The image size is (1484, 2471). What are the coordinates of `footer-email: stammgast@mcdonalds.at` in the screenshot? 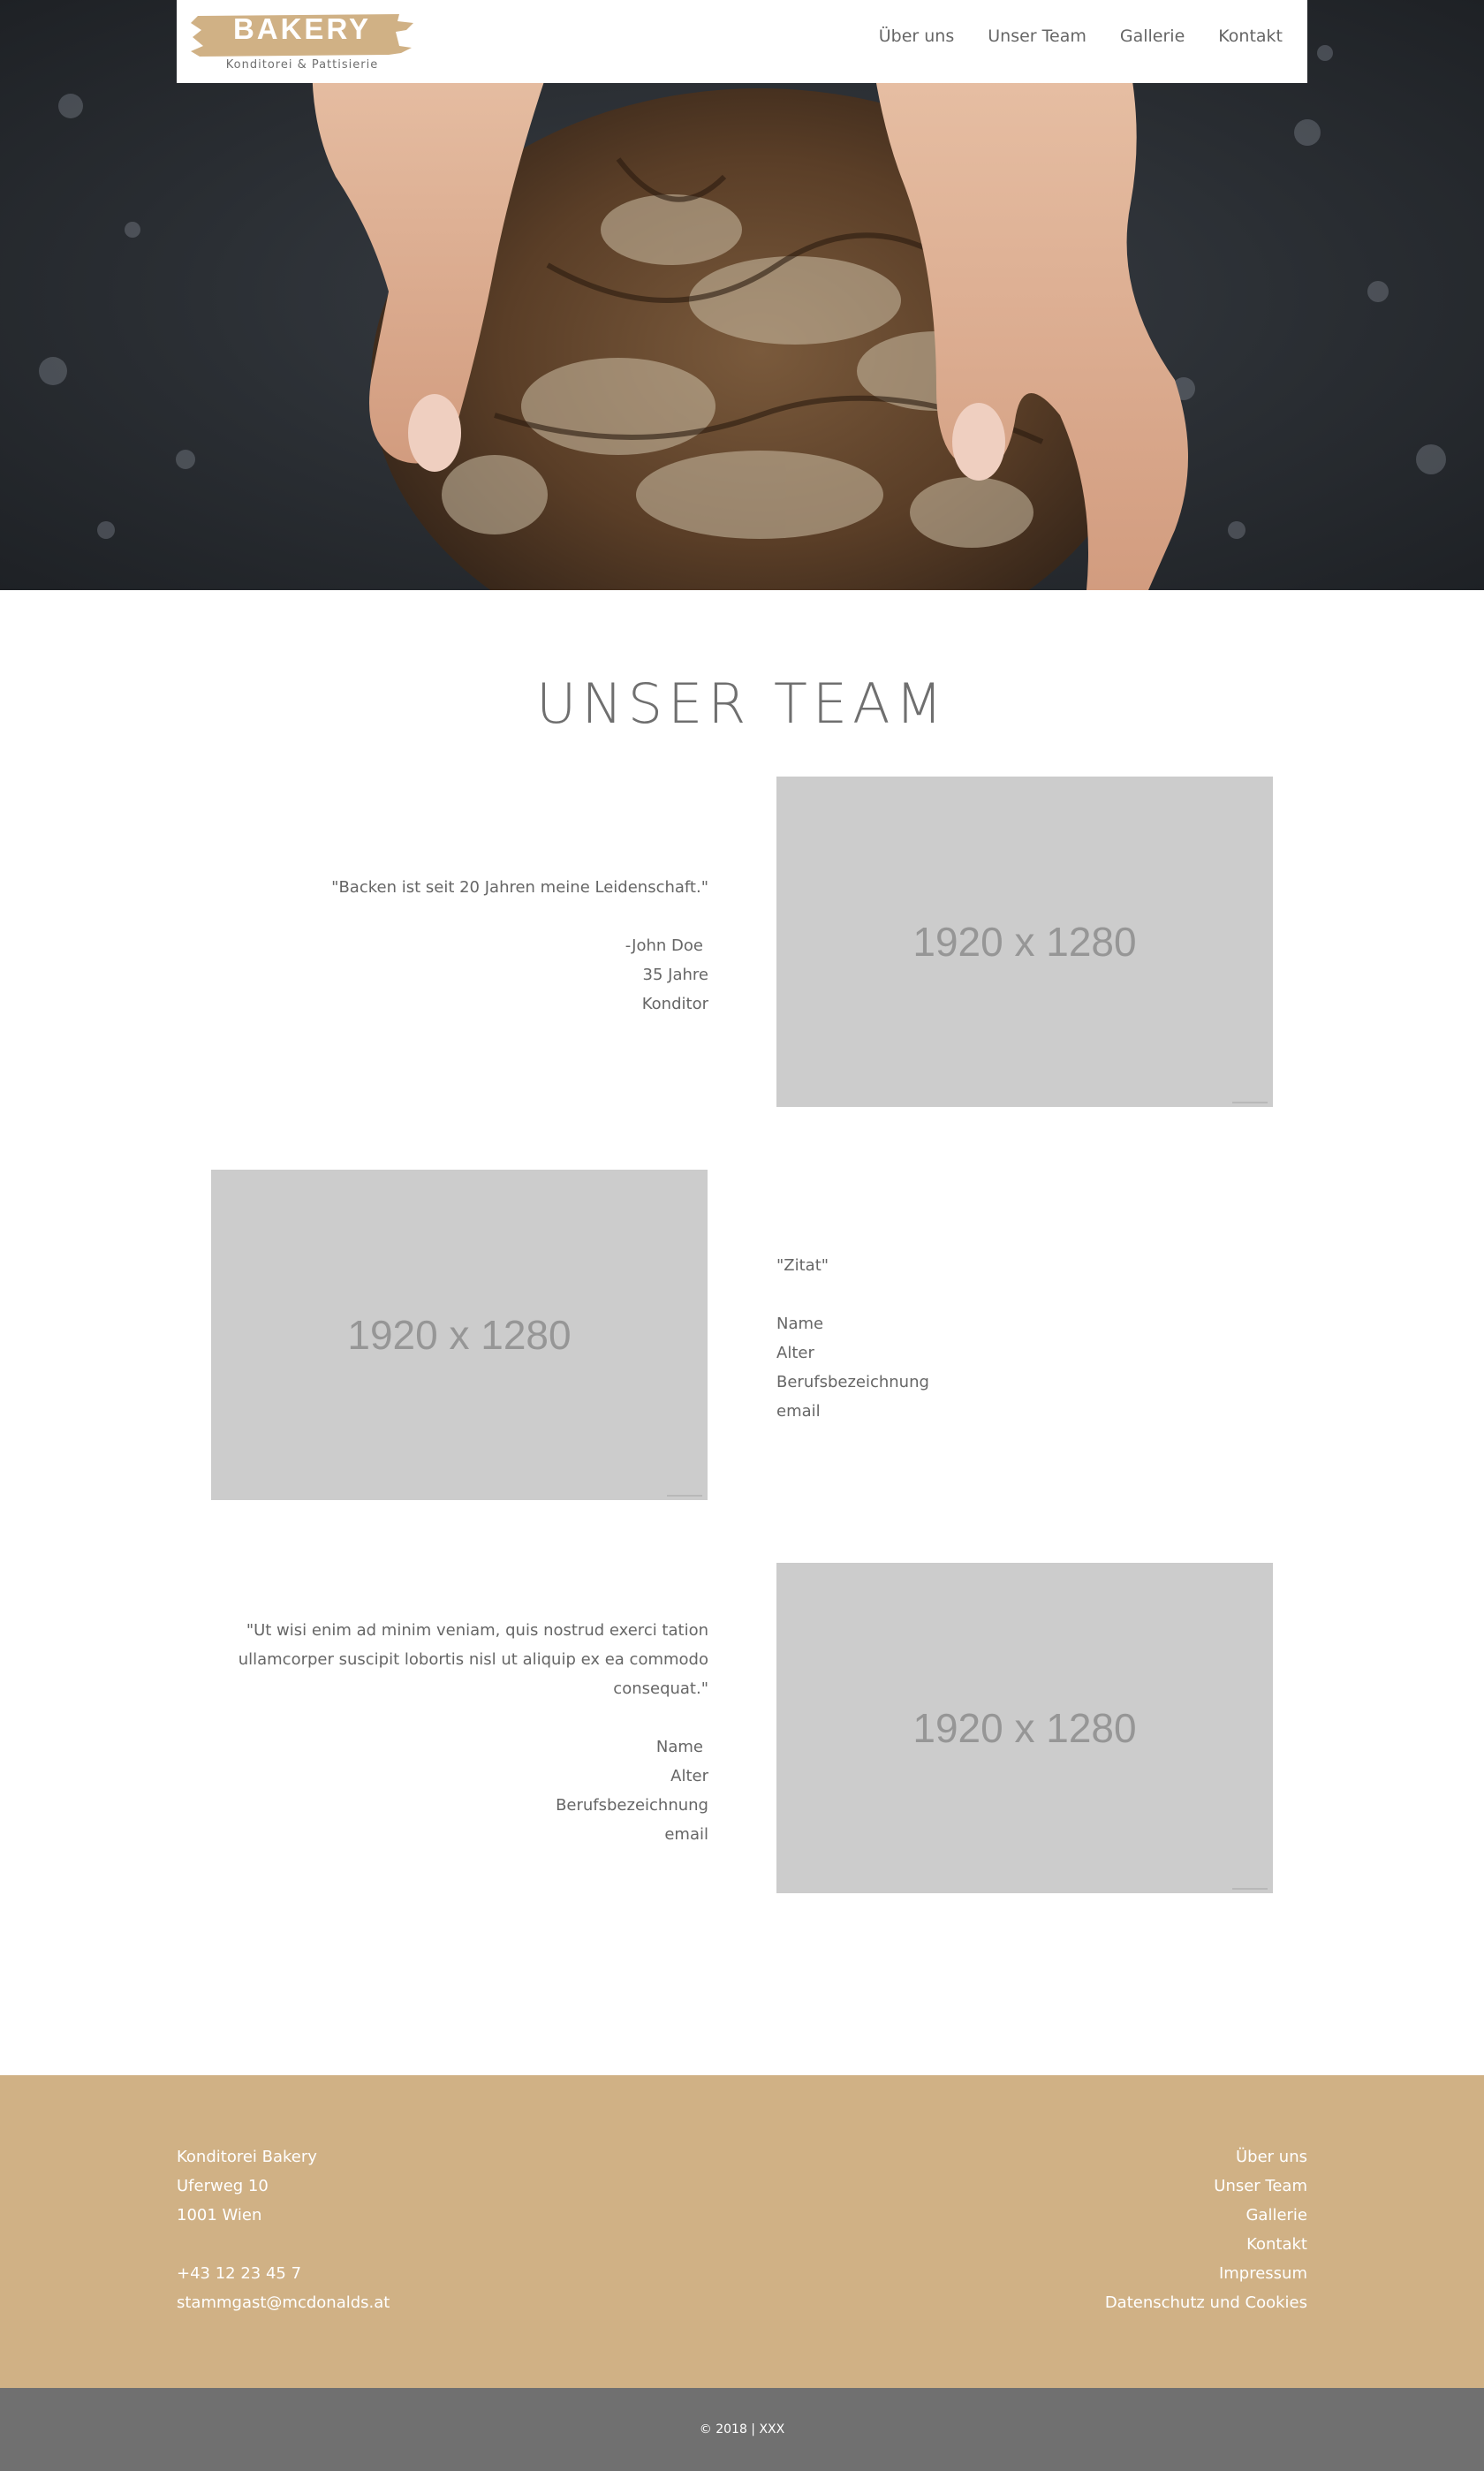 It's located at (283, 2302).